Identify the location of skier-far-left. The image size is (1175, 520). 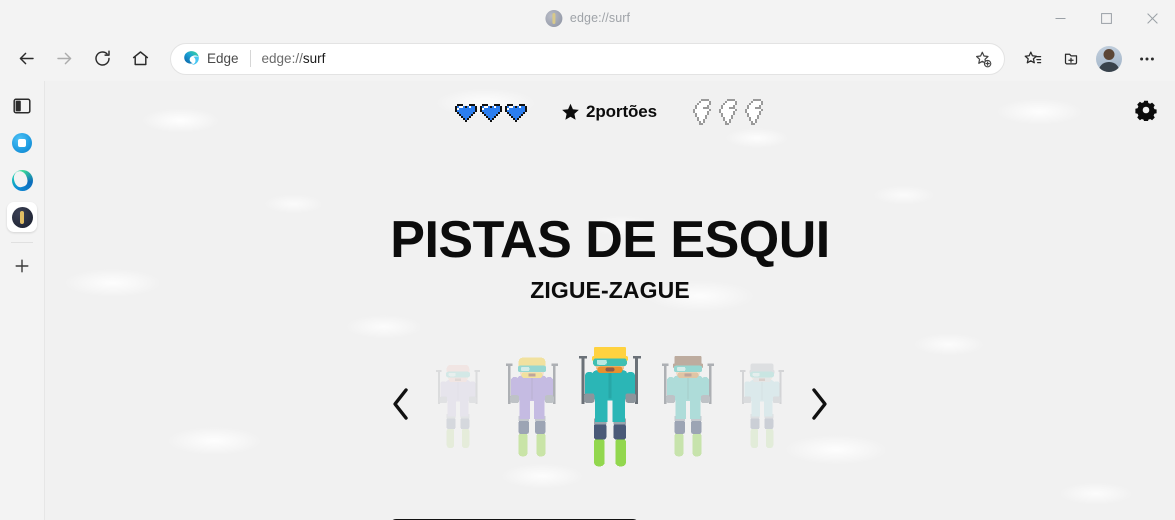
(458, 404).